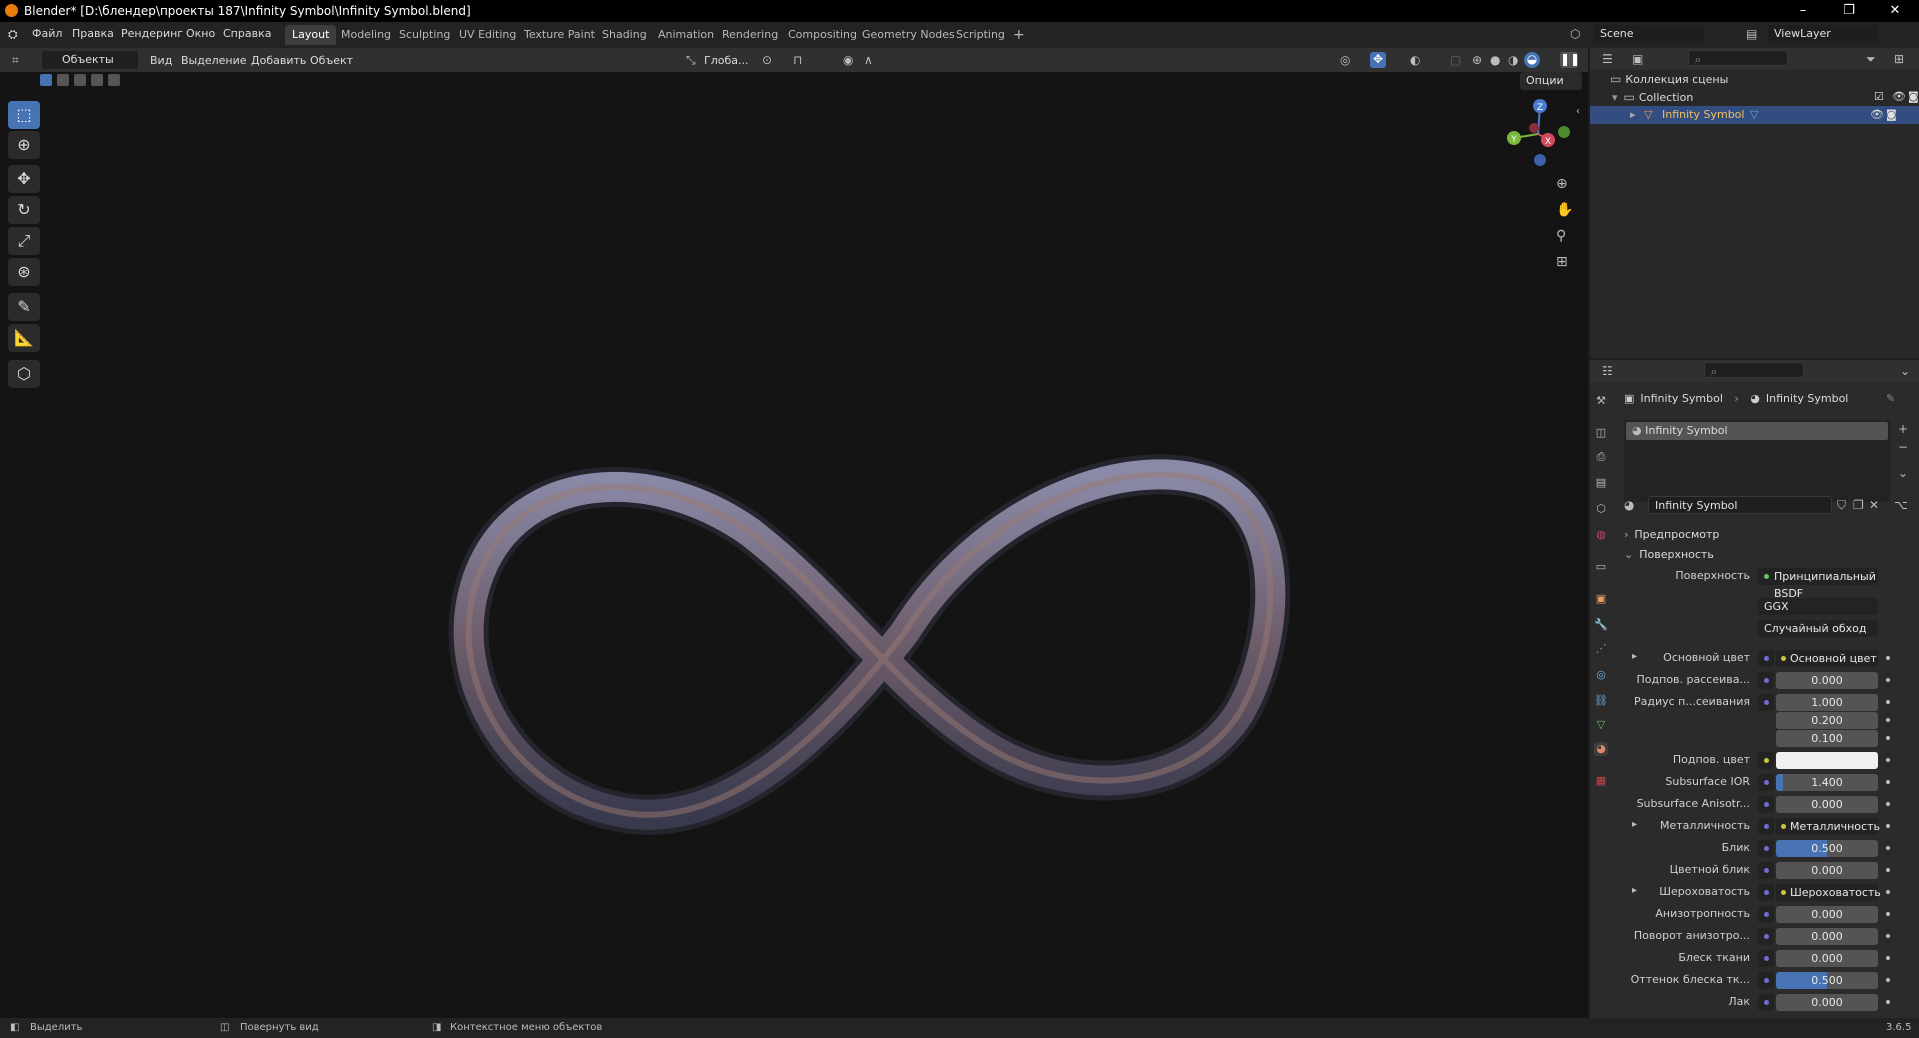 This screenshot has height=1038, width=1919. Describe the element at coordinates (1345, 60) in the screenshot. I see `visibility-icon: ◎` at that location.